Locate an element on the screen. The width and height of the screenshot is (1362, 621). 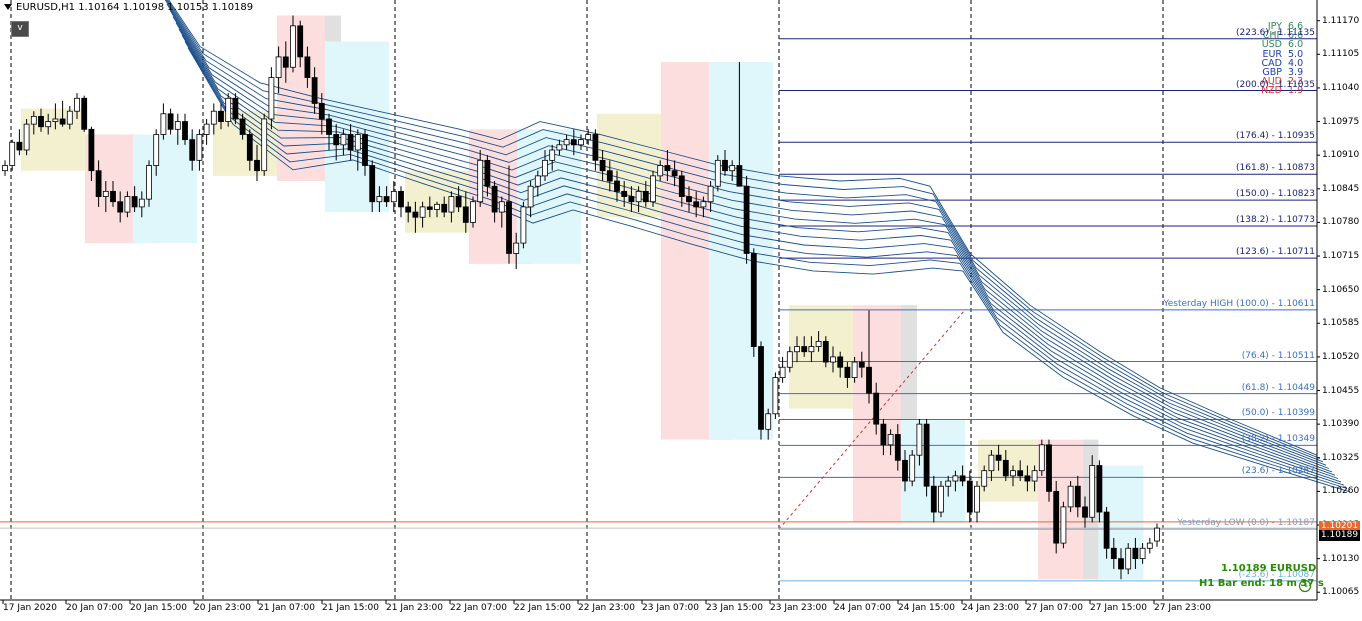
fib-level-label: (161.8) - 1.10873 is located at coordinates (1275, 168).